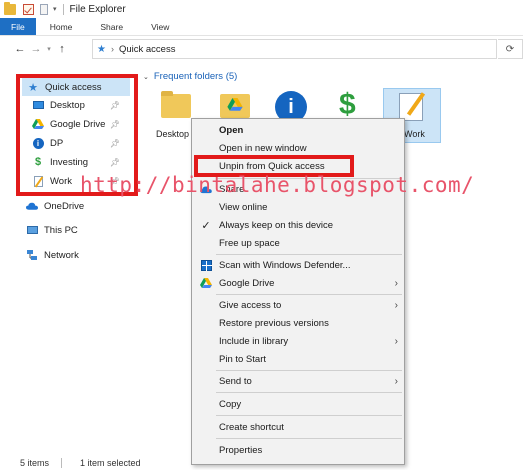 Image resolution: width=523 pixels, height=470 pixels. What do you see at coordinates (32, 230) in the screenshot?
I see `computer-icon` at bounding box center [32, 230].